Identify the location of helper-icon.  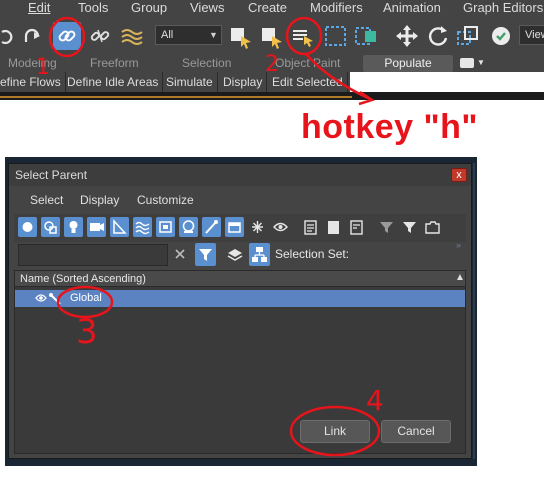
(120, 226).